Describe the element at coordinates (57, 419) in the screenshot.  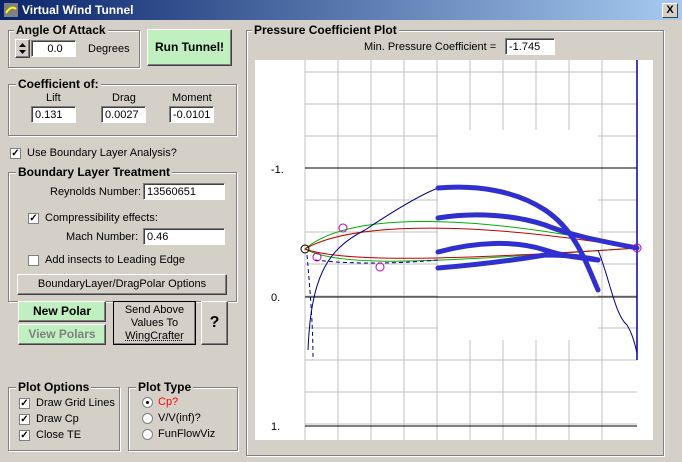
I see `draw-cp-label: Draw Cp` at that location.